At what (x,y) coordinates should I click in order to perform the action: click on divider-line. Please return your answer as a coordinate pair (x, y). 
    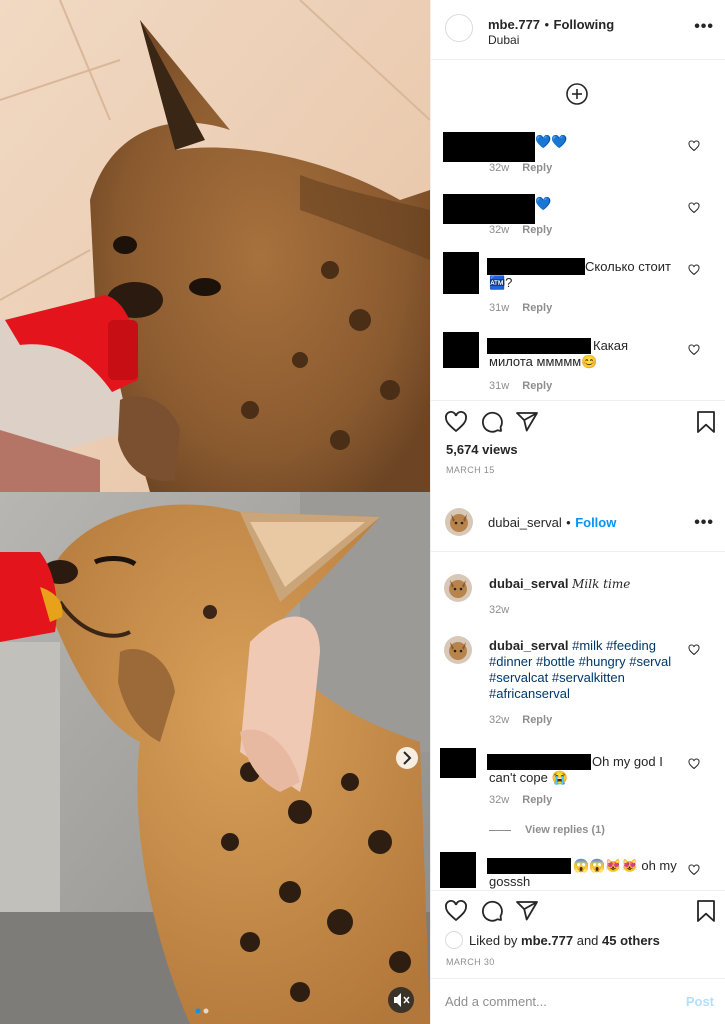
    Looking at the image, I should click on (500, 830).